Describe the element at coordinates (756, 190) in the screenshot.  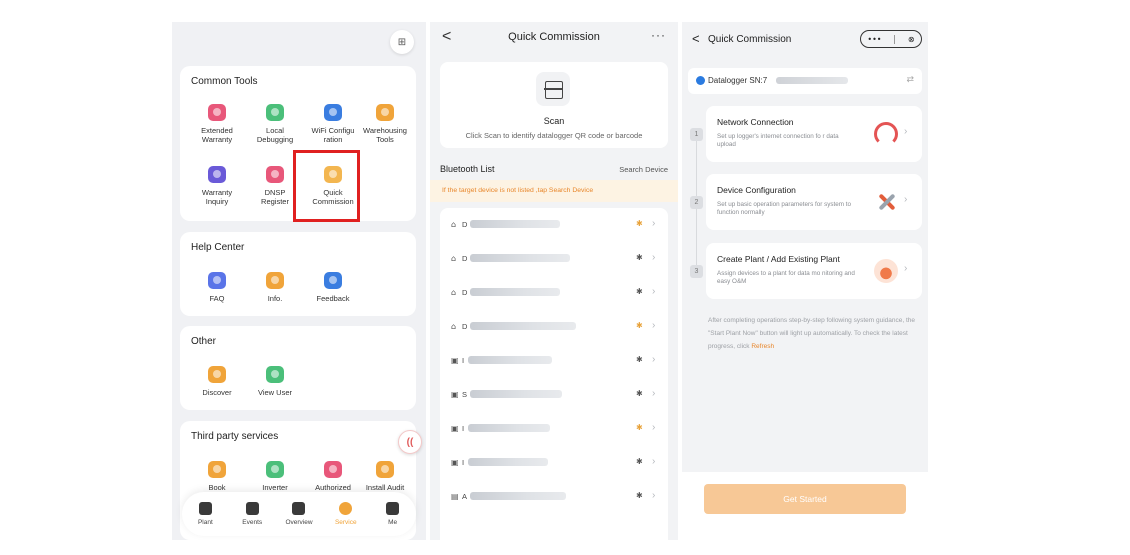
I see `step-title: Device Configuration` at that location.